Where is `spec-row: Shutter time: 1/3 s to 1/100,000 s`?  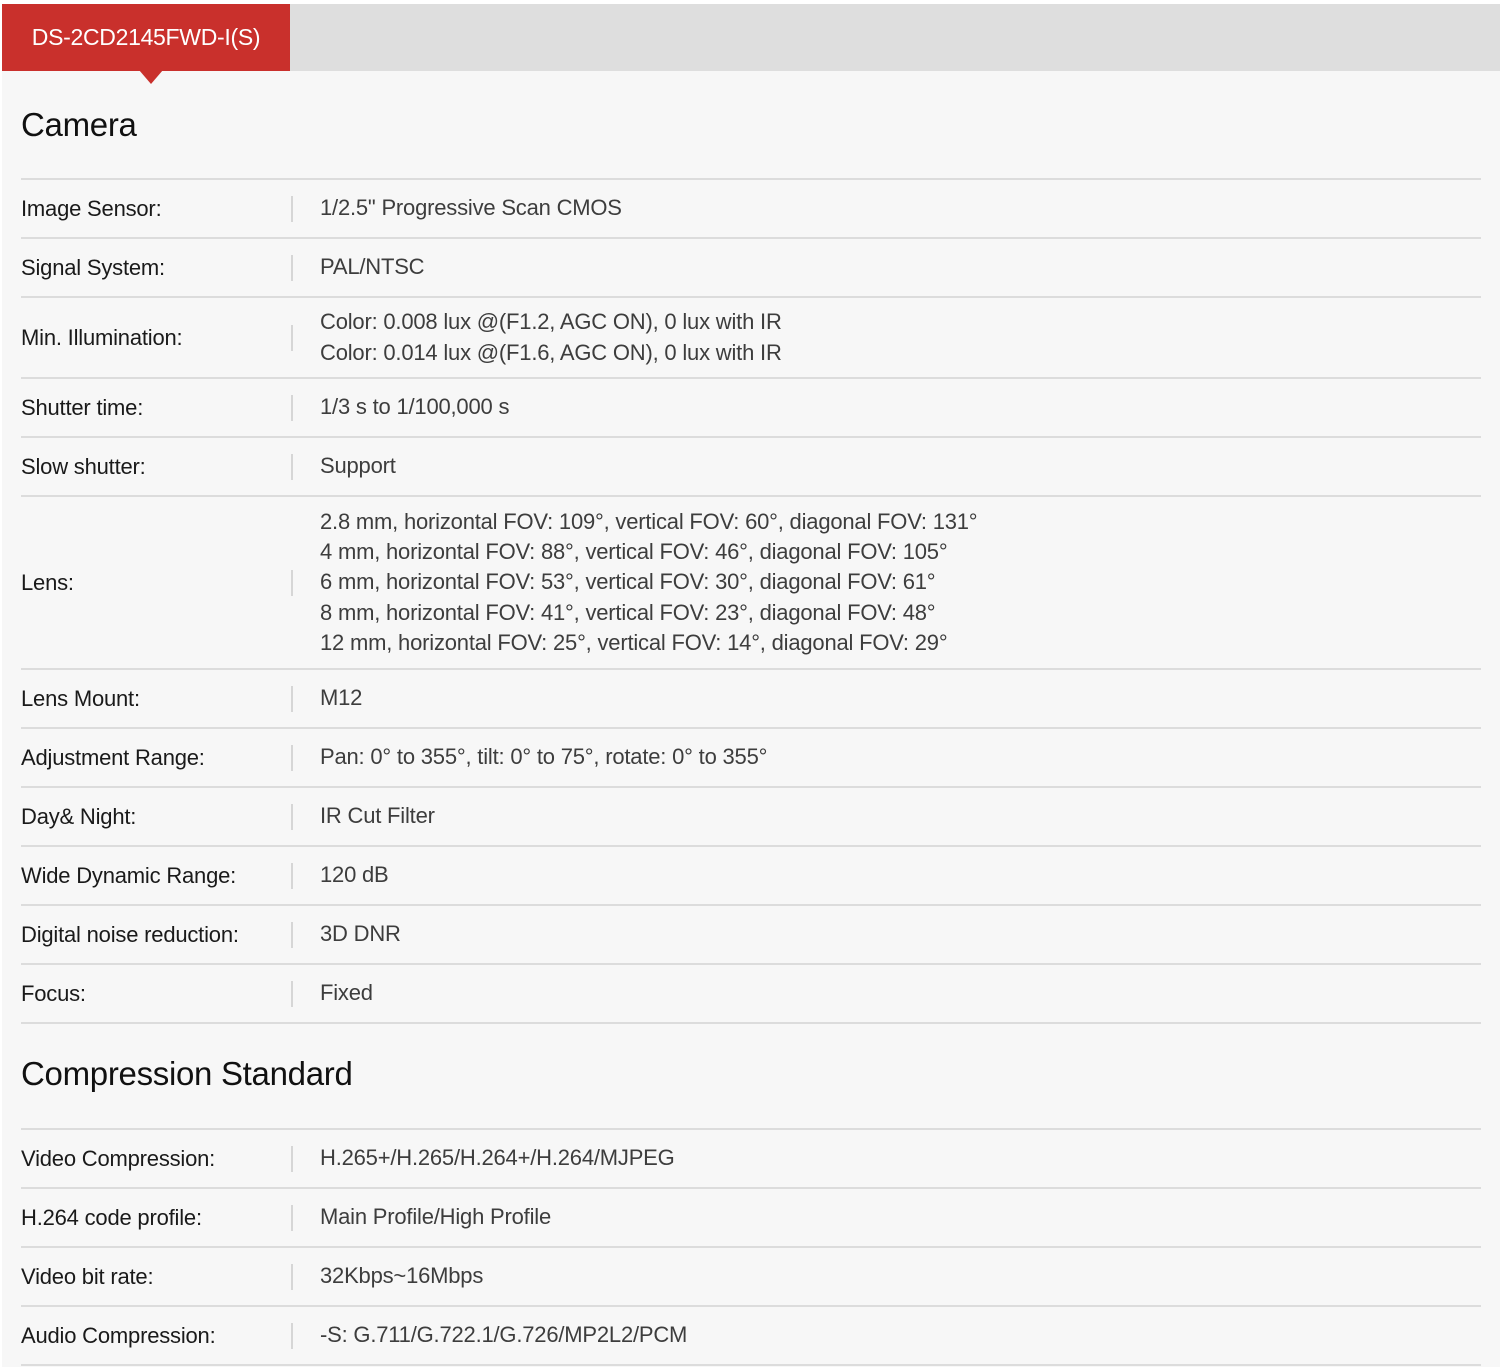 spec-row: Shutter time: 1/3 s to 1/100,000 s is located at coordinates (751, 408).